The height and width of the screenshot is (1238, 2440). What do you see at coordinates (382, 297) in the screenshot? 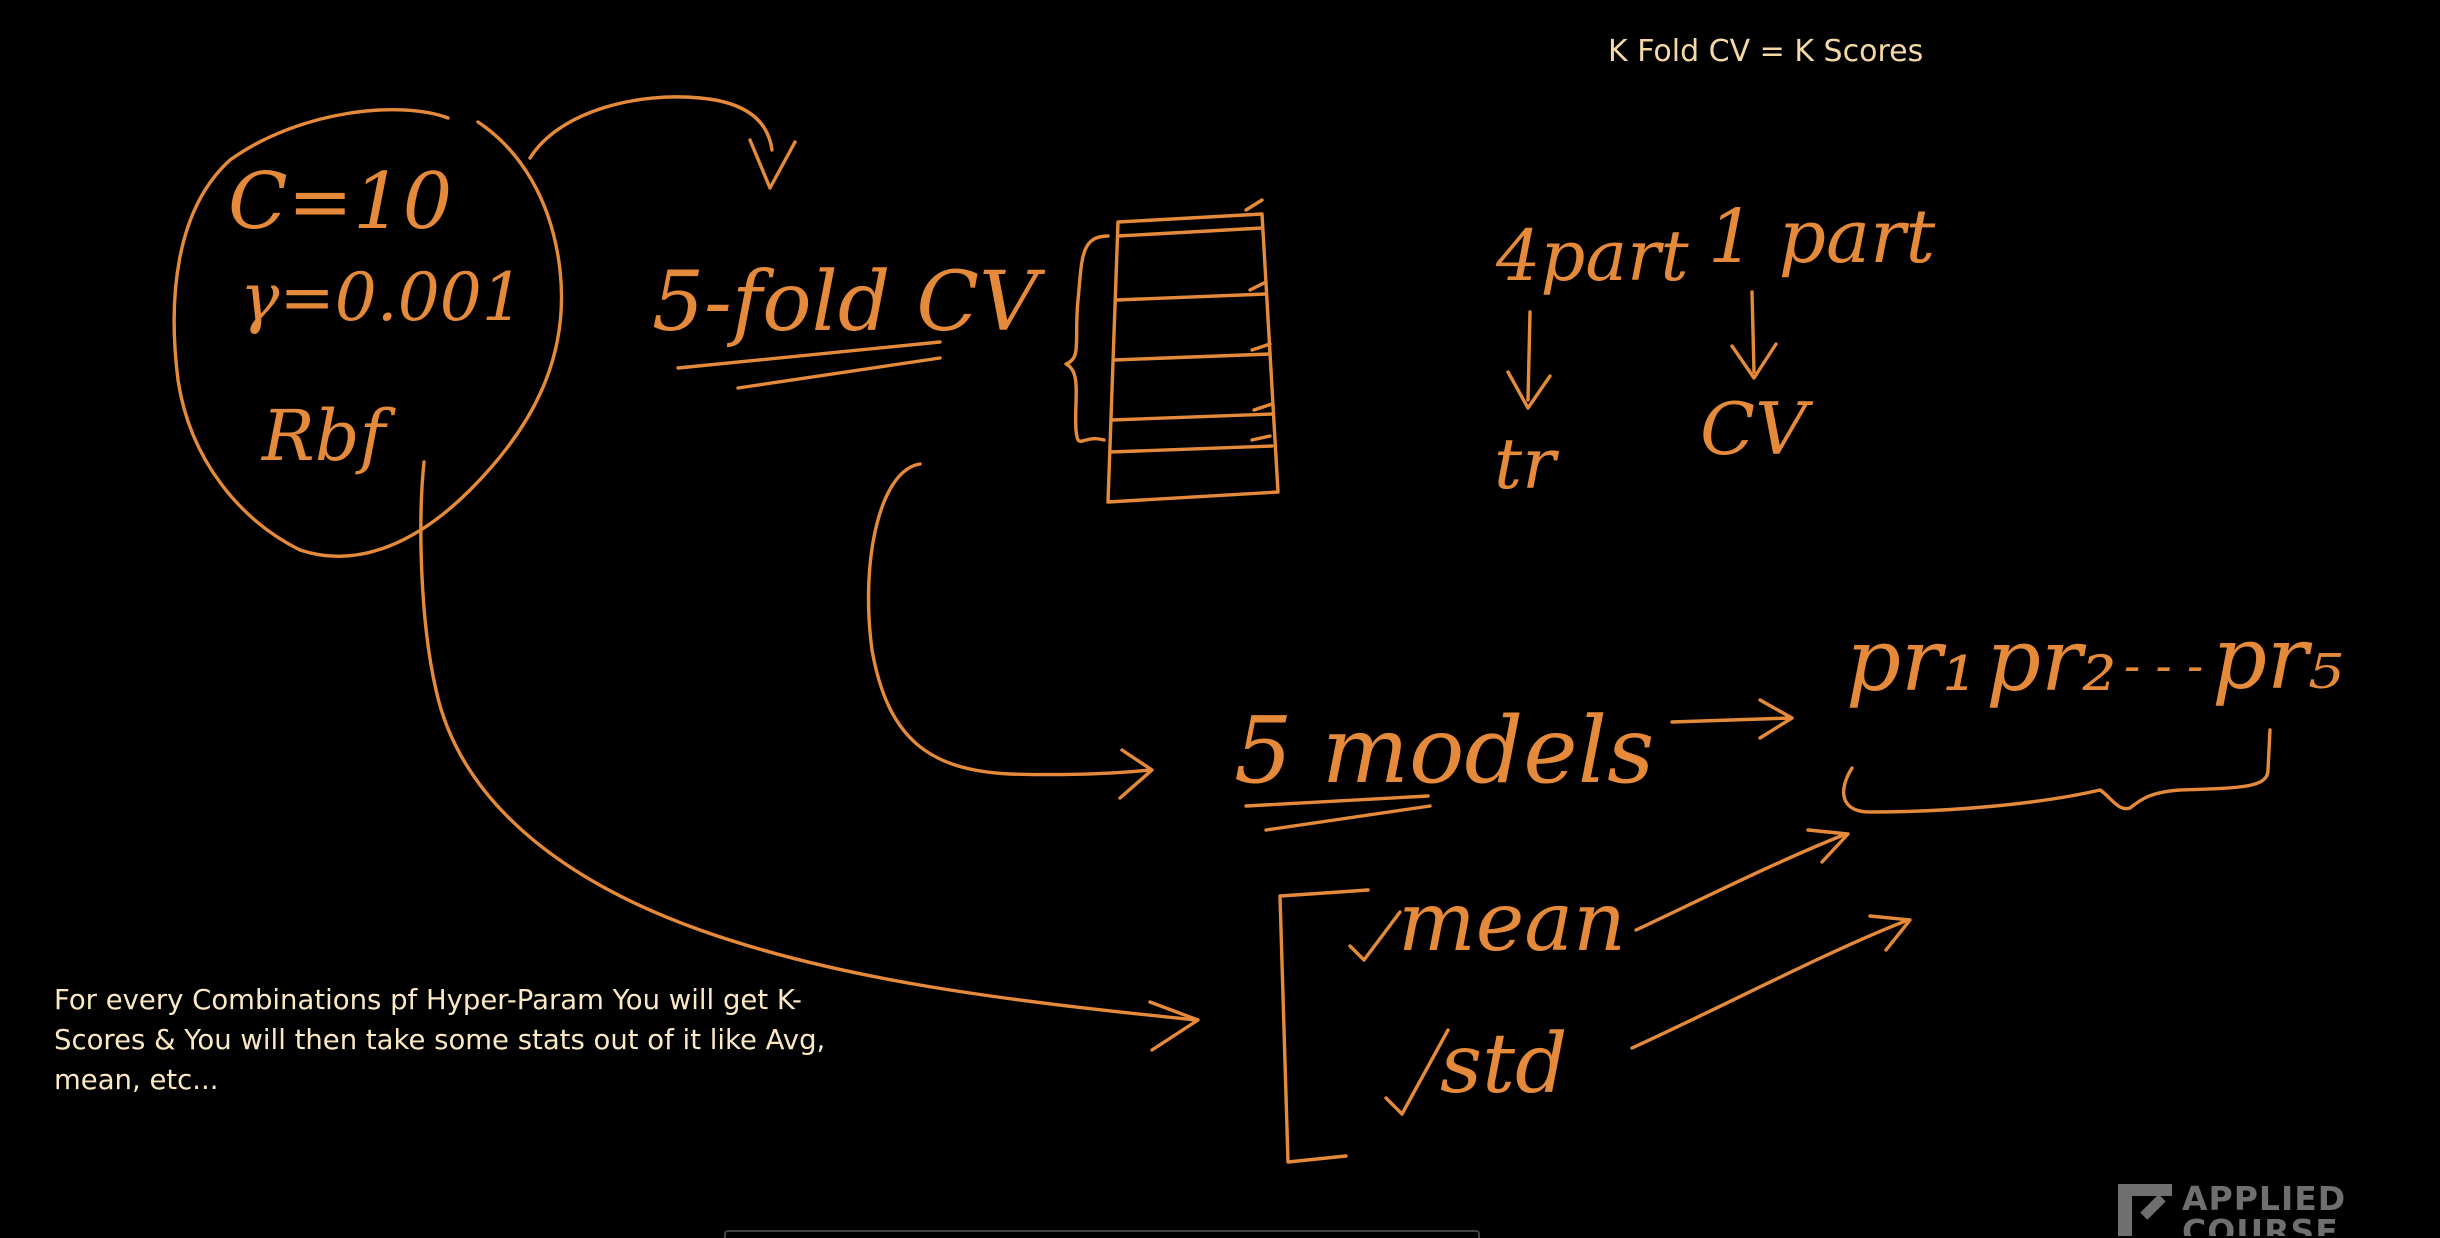
I see `gamma-value-text: γ=0.001` at bounding box center [382, 297].